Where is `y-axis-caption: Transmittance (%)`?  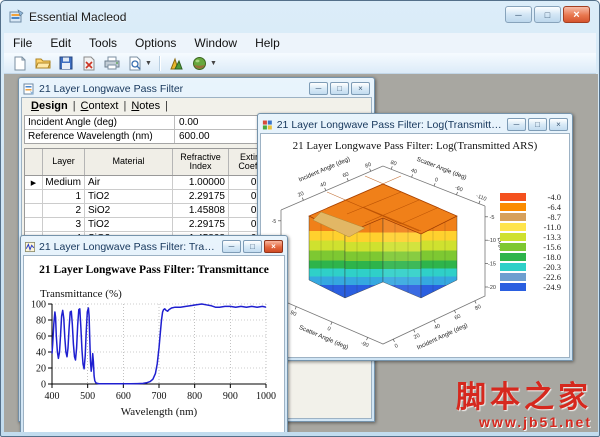 y-axis-caption: Transmittance (%) is located at coordinates (81, 294).